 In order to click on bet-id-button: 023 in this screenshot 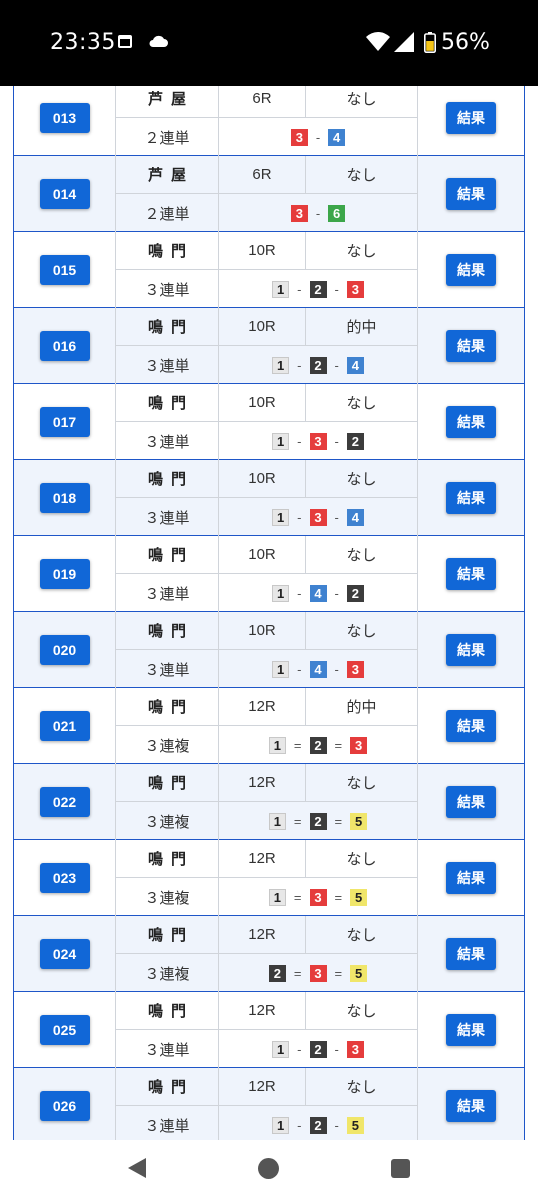, I will do `click(64, 878)`.